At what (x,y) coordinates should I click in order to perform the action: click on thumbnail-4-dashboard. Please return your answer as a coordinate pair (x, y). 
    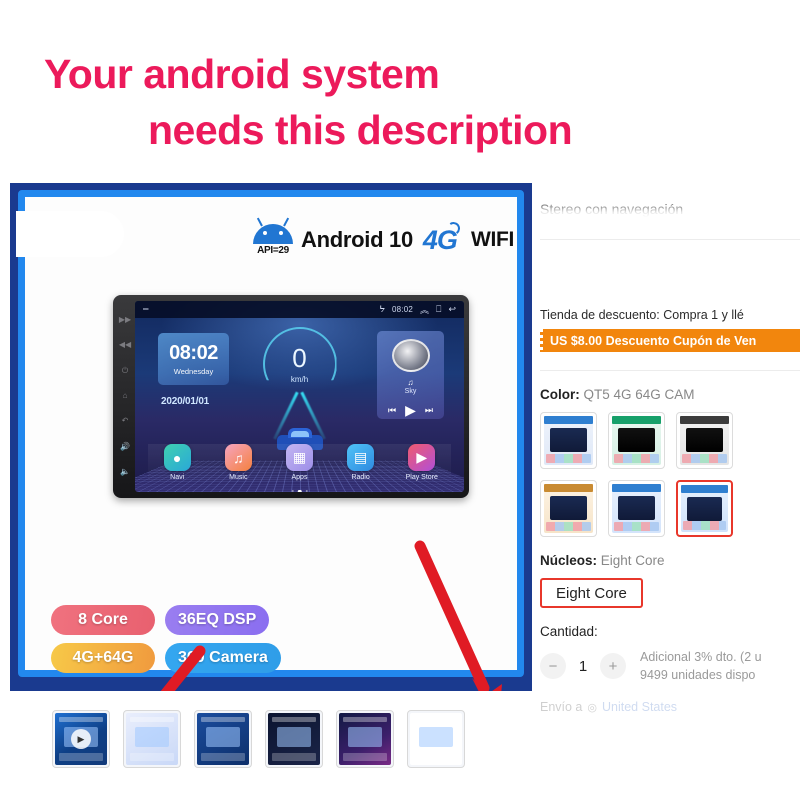
    Looking at the image, I should click on (294, 739).